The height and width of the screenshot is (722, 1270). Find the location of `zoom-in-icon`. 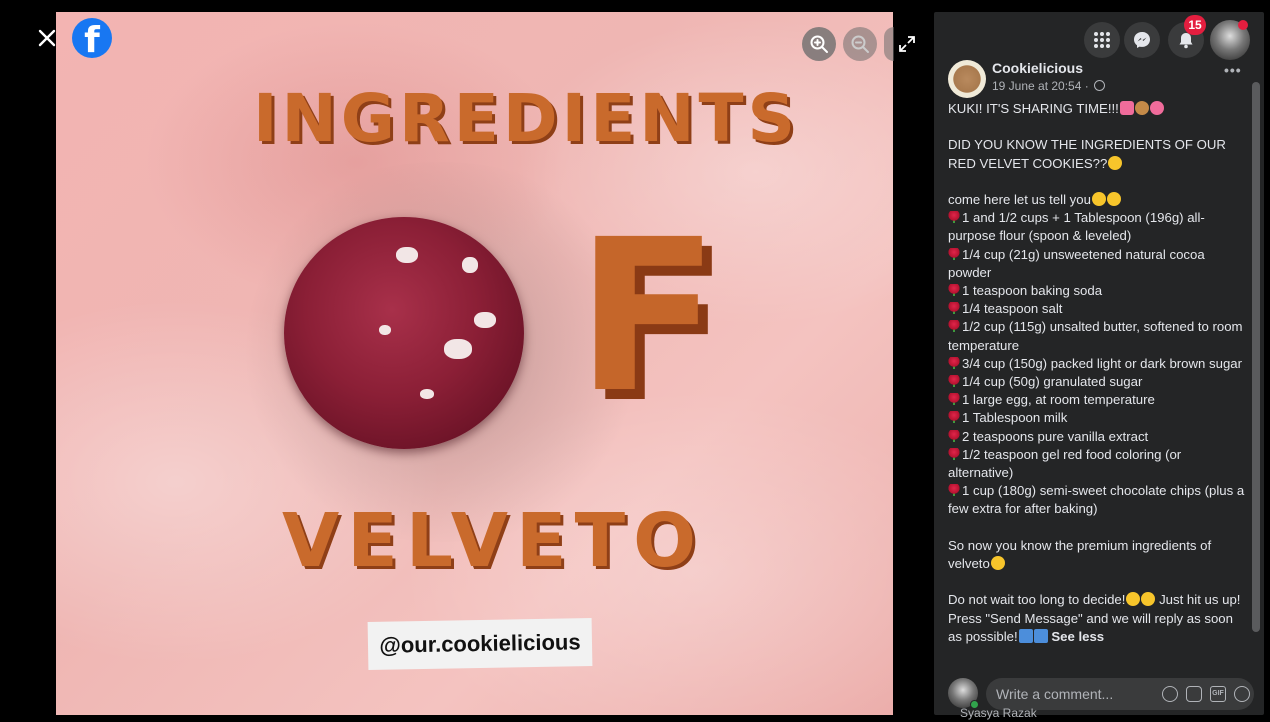

zoom-in-icon is located at coordinates (819, 44).